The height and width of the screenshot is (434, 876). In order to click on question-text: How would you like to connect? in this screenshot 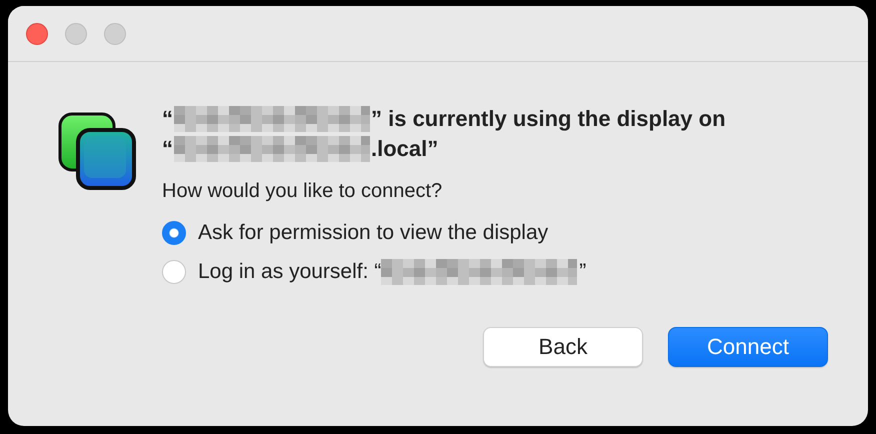, I will do `click(303, 191)`.